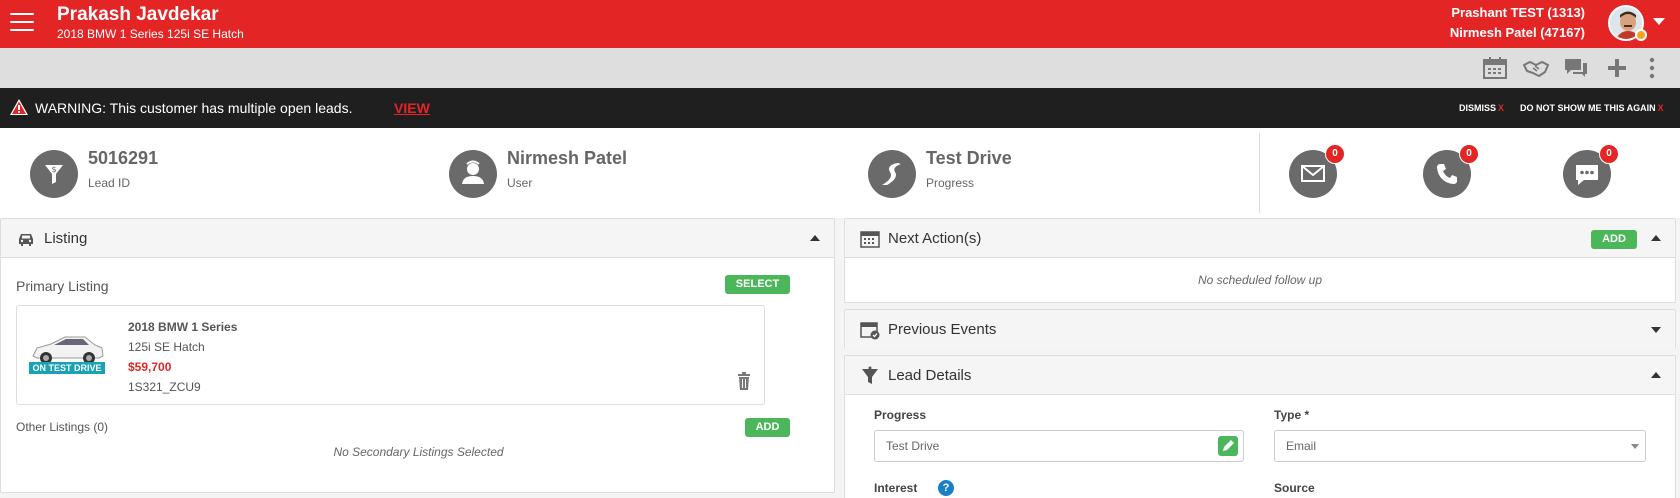  I want to click on assigned-user: Nirmesh Patel (47167), so click(1517, 32).